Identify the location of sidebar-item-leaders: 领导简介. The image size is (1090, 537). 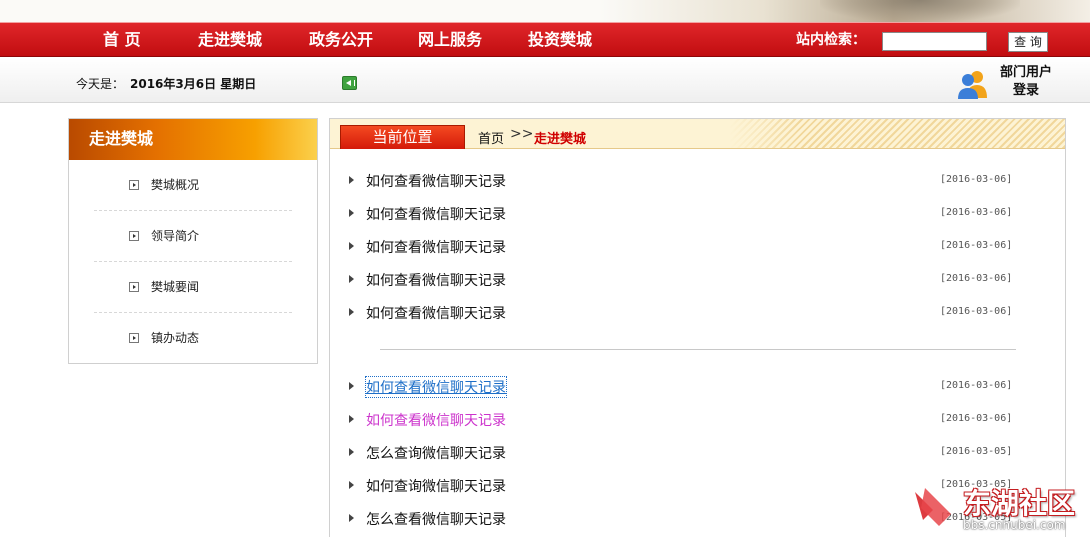
(193, 236).